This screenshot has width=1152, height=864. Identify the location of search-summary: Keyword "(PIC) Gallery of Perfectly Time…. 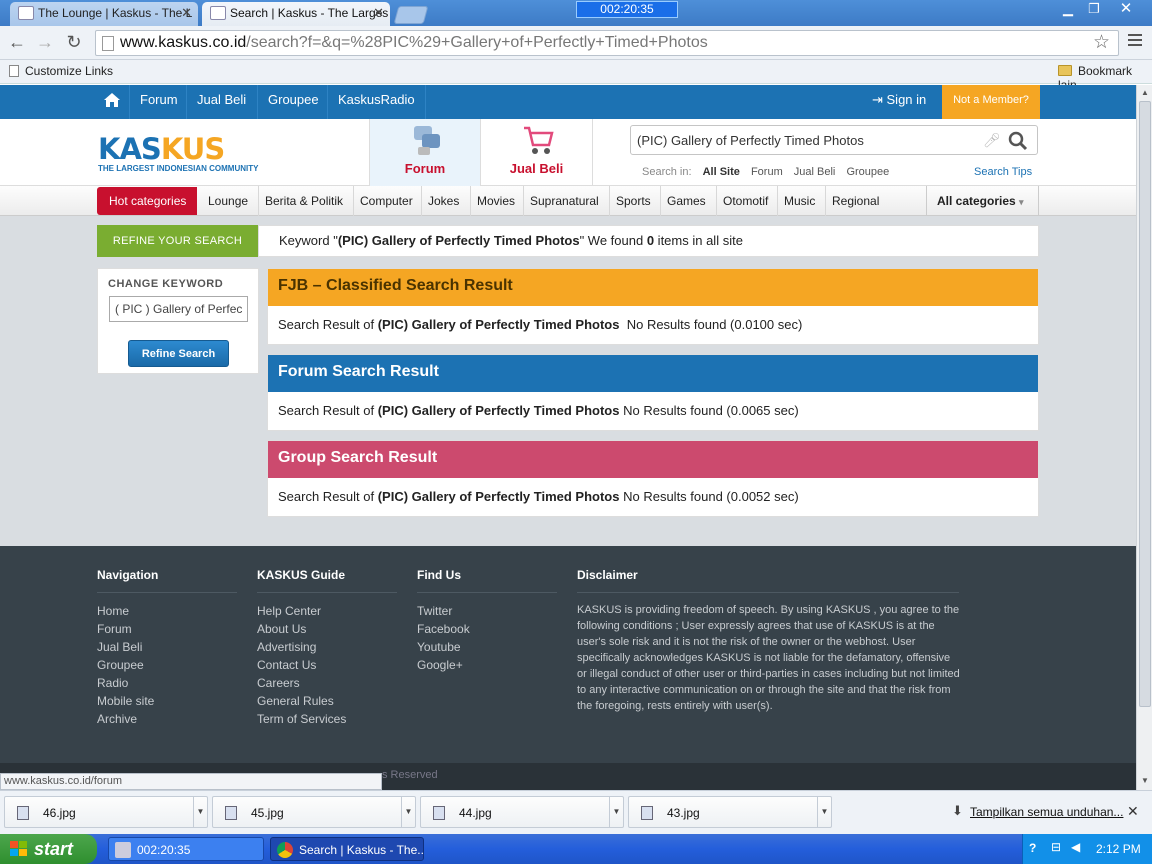
(648, 241).